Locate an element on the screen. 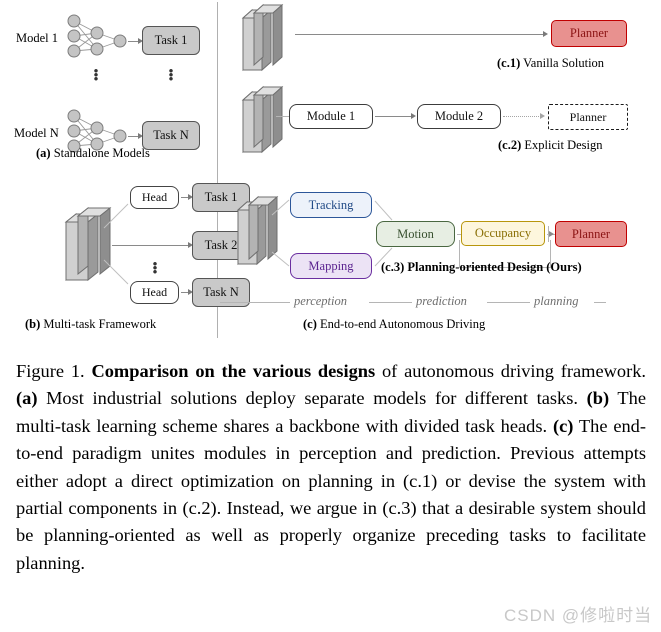  tracking-box: Tracking is located at coordinates (331, 205).